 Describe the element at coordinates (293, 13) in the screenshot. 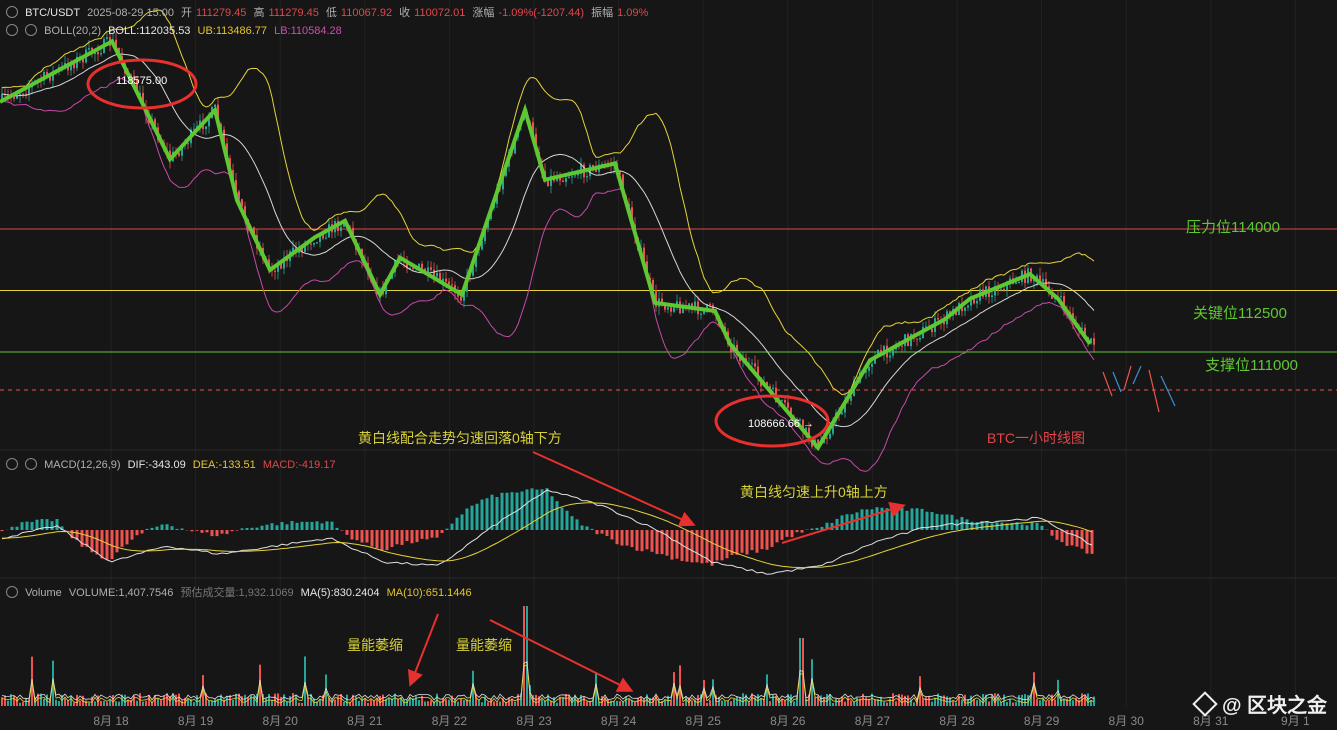

I see `high-value: 111279.45` at that location.